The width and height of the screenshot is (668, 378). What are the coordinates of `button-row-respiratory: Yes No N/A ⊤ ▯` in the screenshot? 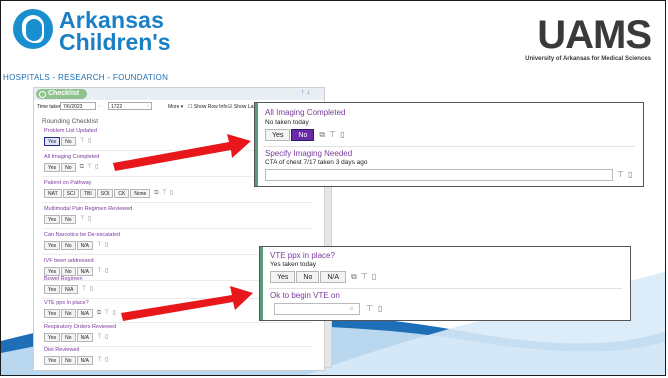 It's located at (76, 337).